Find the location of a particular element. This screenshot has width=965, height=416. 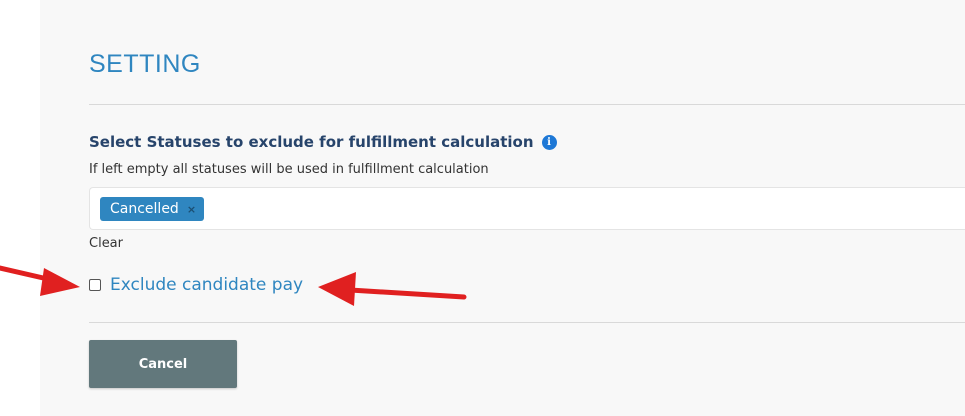

left-arrow is located at coordinates (40, 280).